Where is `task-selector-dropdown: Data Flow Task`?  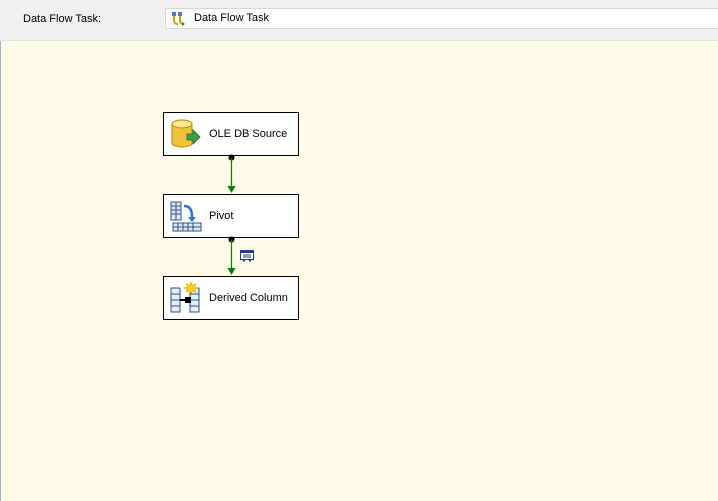
task-selector-dropdown: Data Flow Task is located at coordinates (441, 18).